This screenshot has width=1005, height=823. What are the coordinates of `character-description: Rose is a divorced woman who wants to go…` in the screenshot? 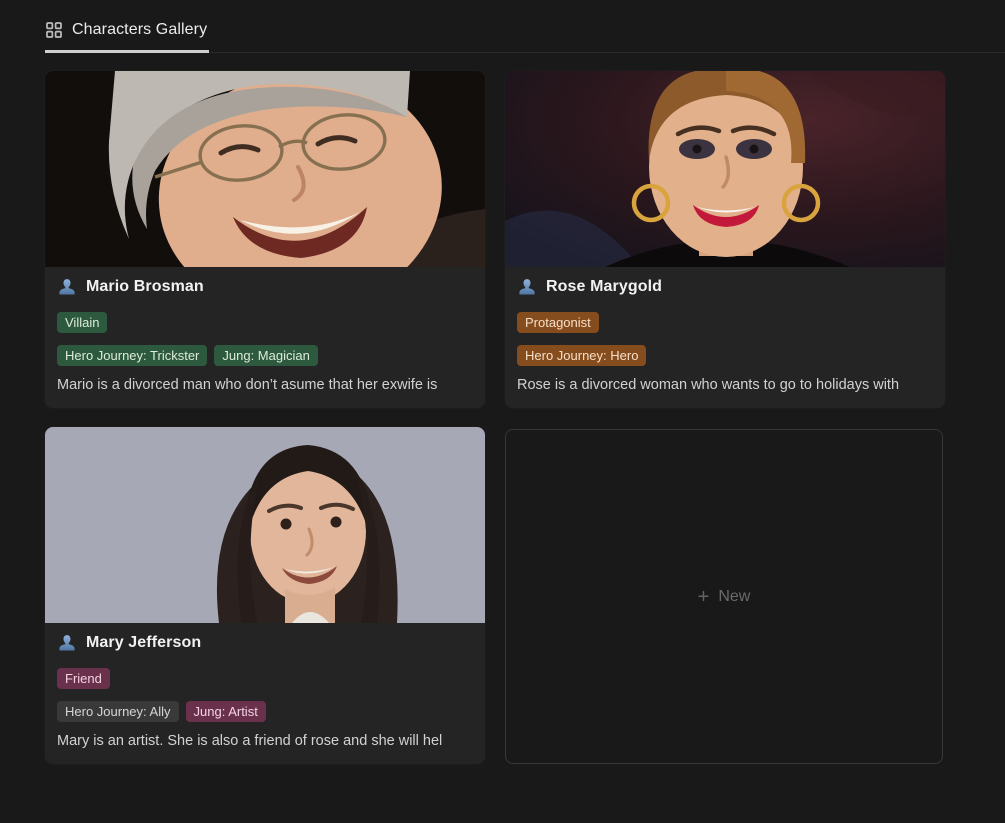 It's located at (708, 385).